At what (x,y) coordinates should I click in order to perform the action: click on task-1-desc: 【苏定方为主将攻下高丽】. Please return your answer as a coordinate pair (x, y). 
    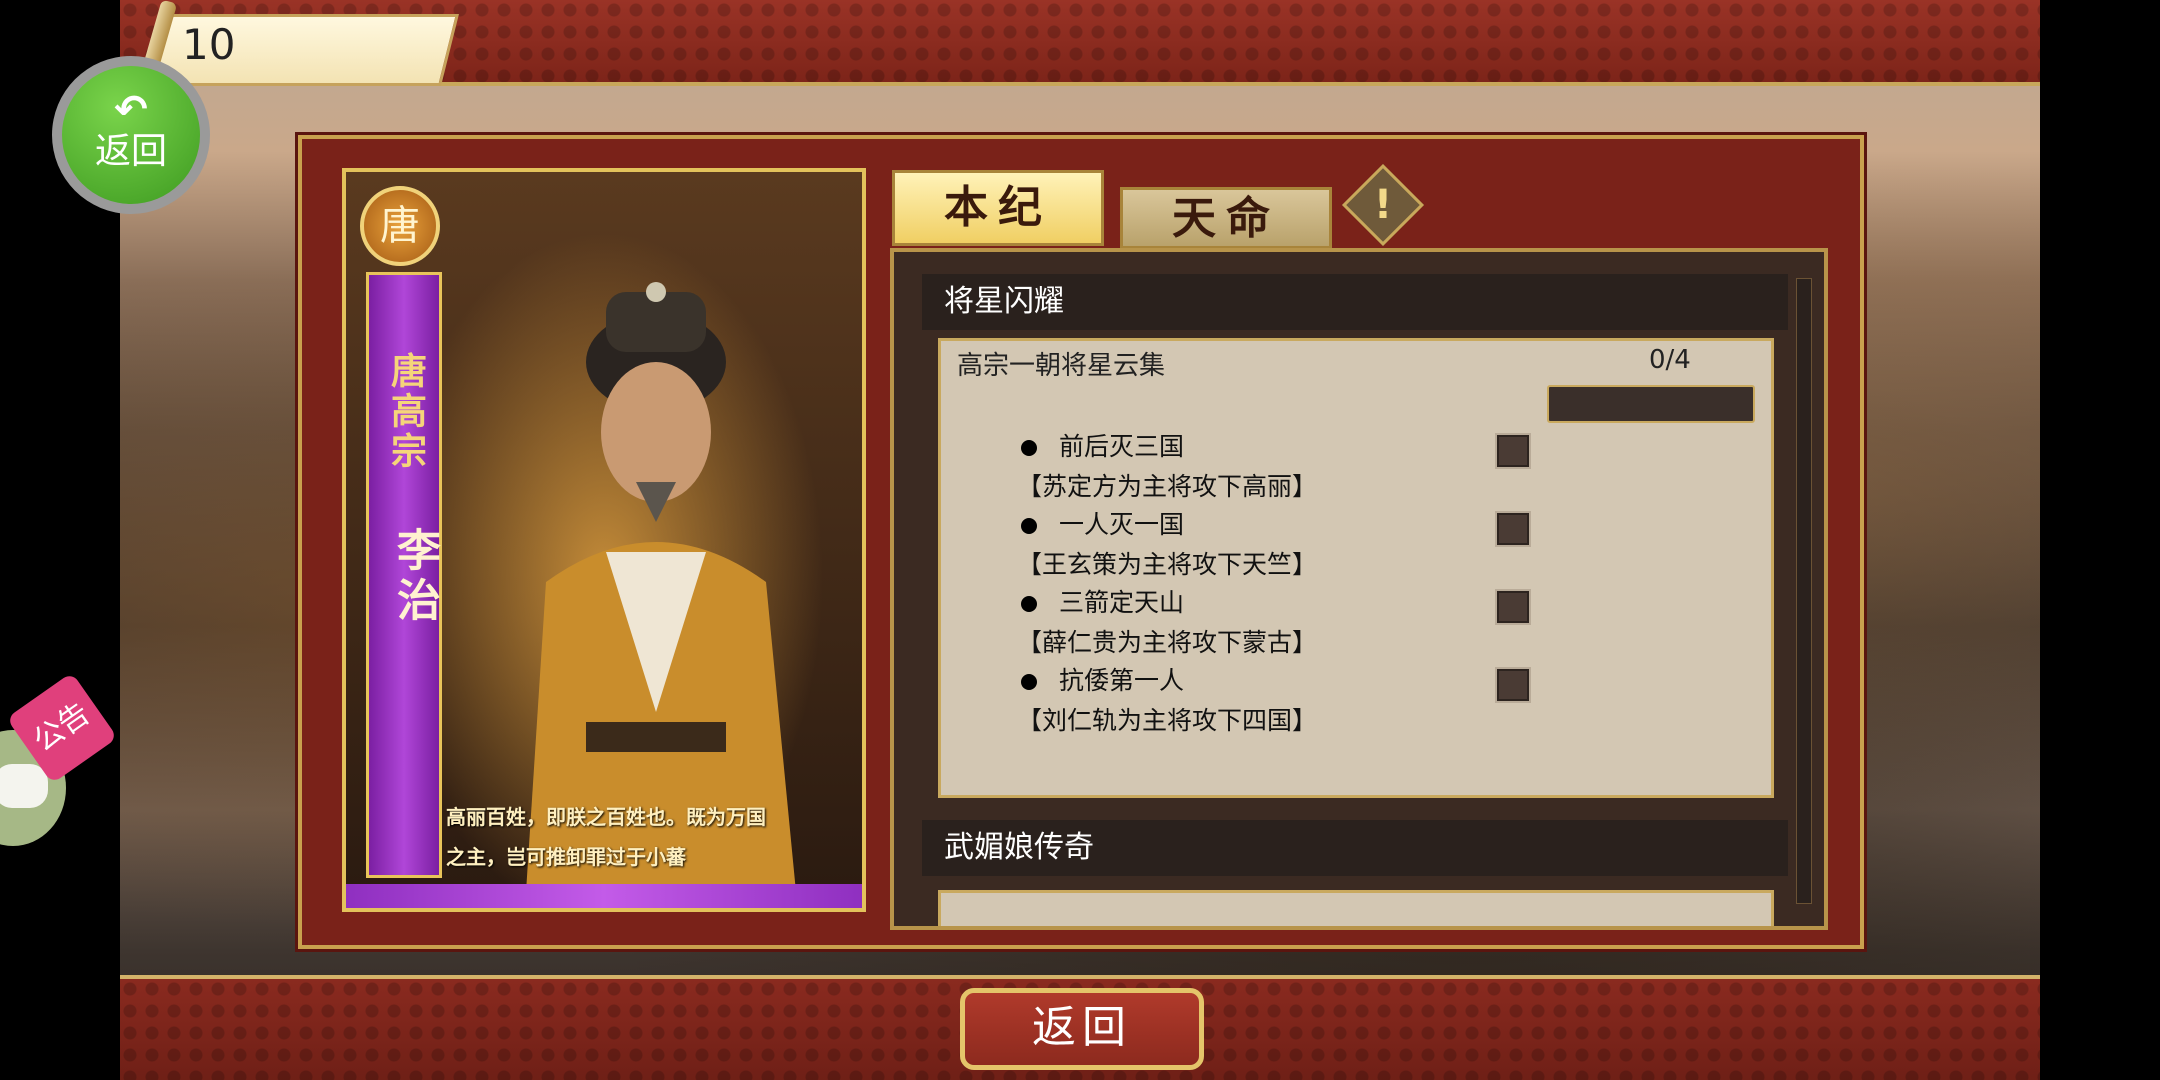
    Looking at the image, I should click on (1167, 486).